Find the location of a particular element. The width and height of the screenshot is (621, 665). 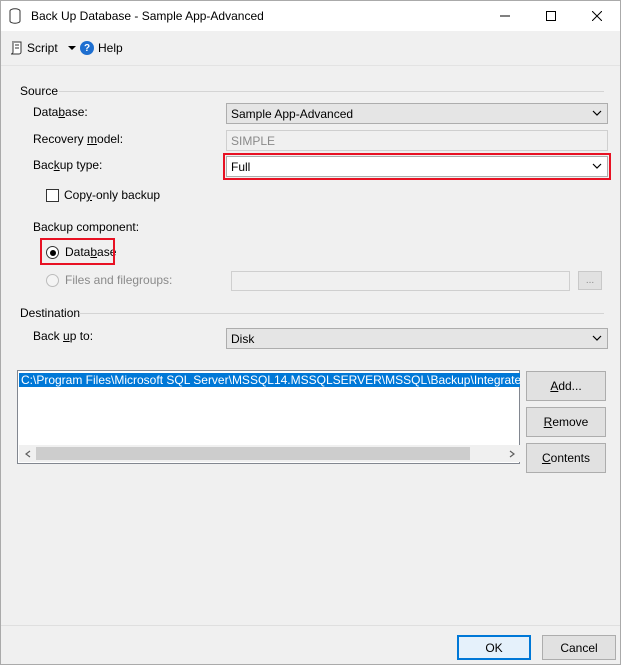

title-bar: Back Up Database - Sample App-Advanced is located at coordinates (310, 16).